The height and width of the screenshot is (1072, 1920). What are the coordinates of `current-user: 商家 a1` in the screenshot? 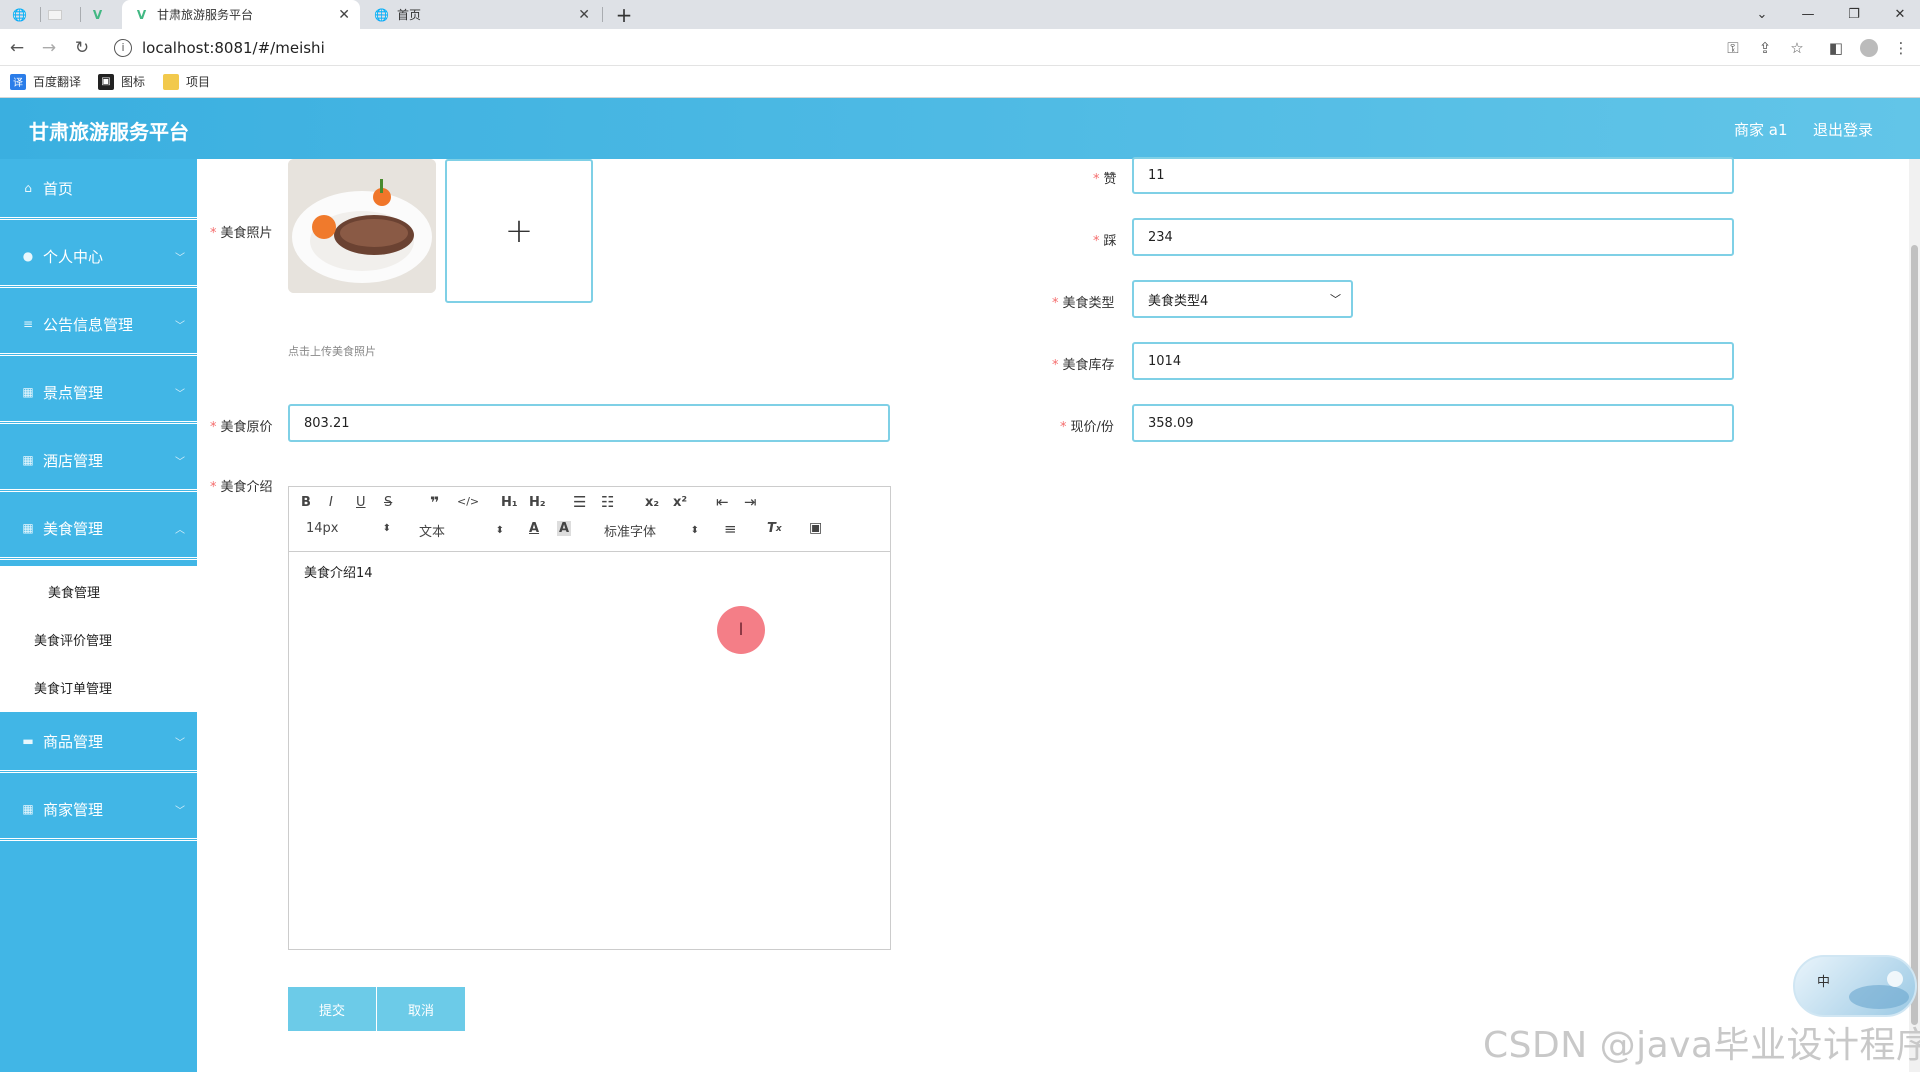 It's located at (1761, 129).